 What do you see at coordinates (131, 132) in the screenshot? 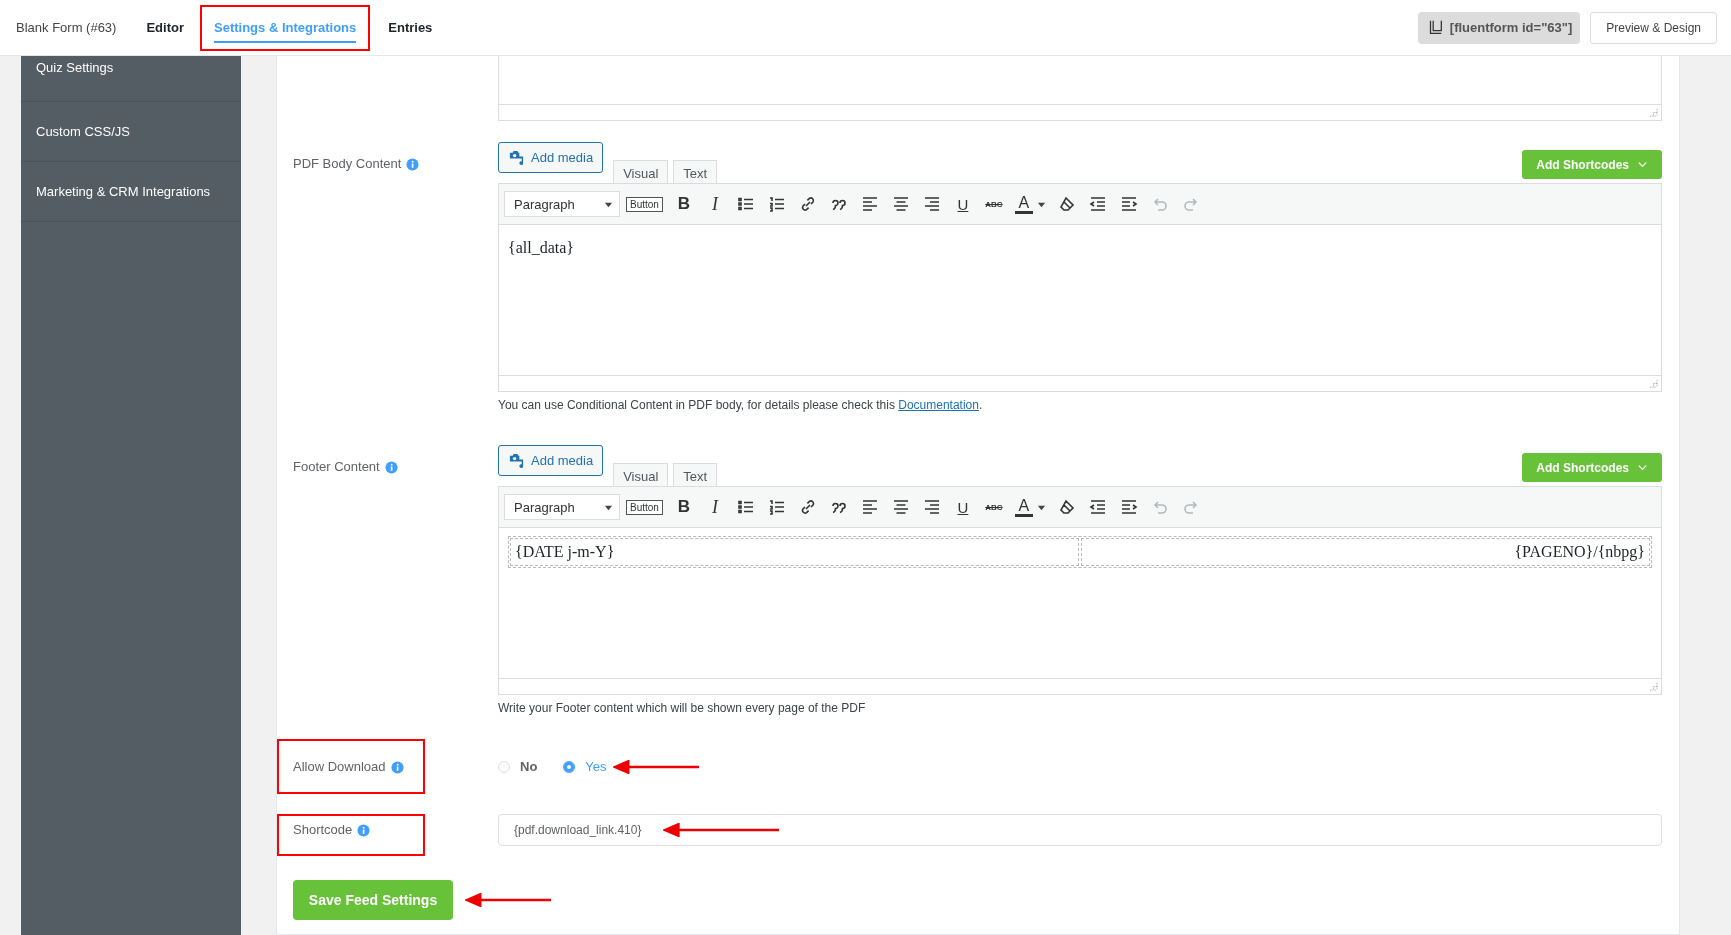
I see `sidebar-item: Custom CSS/JS` at bounding box center [131, 132].